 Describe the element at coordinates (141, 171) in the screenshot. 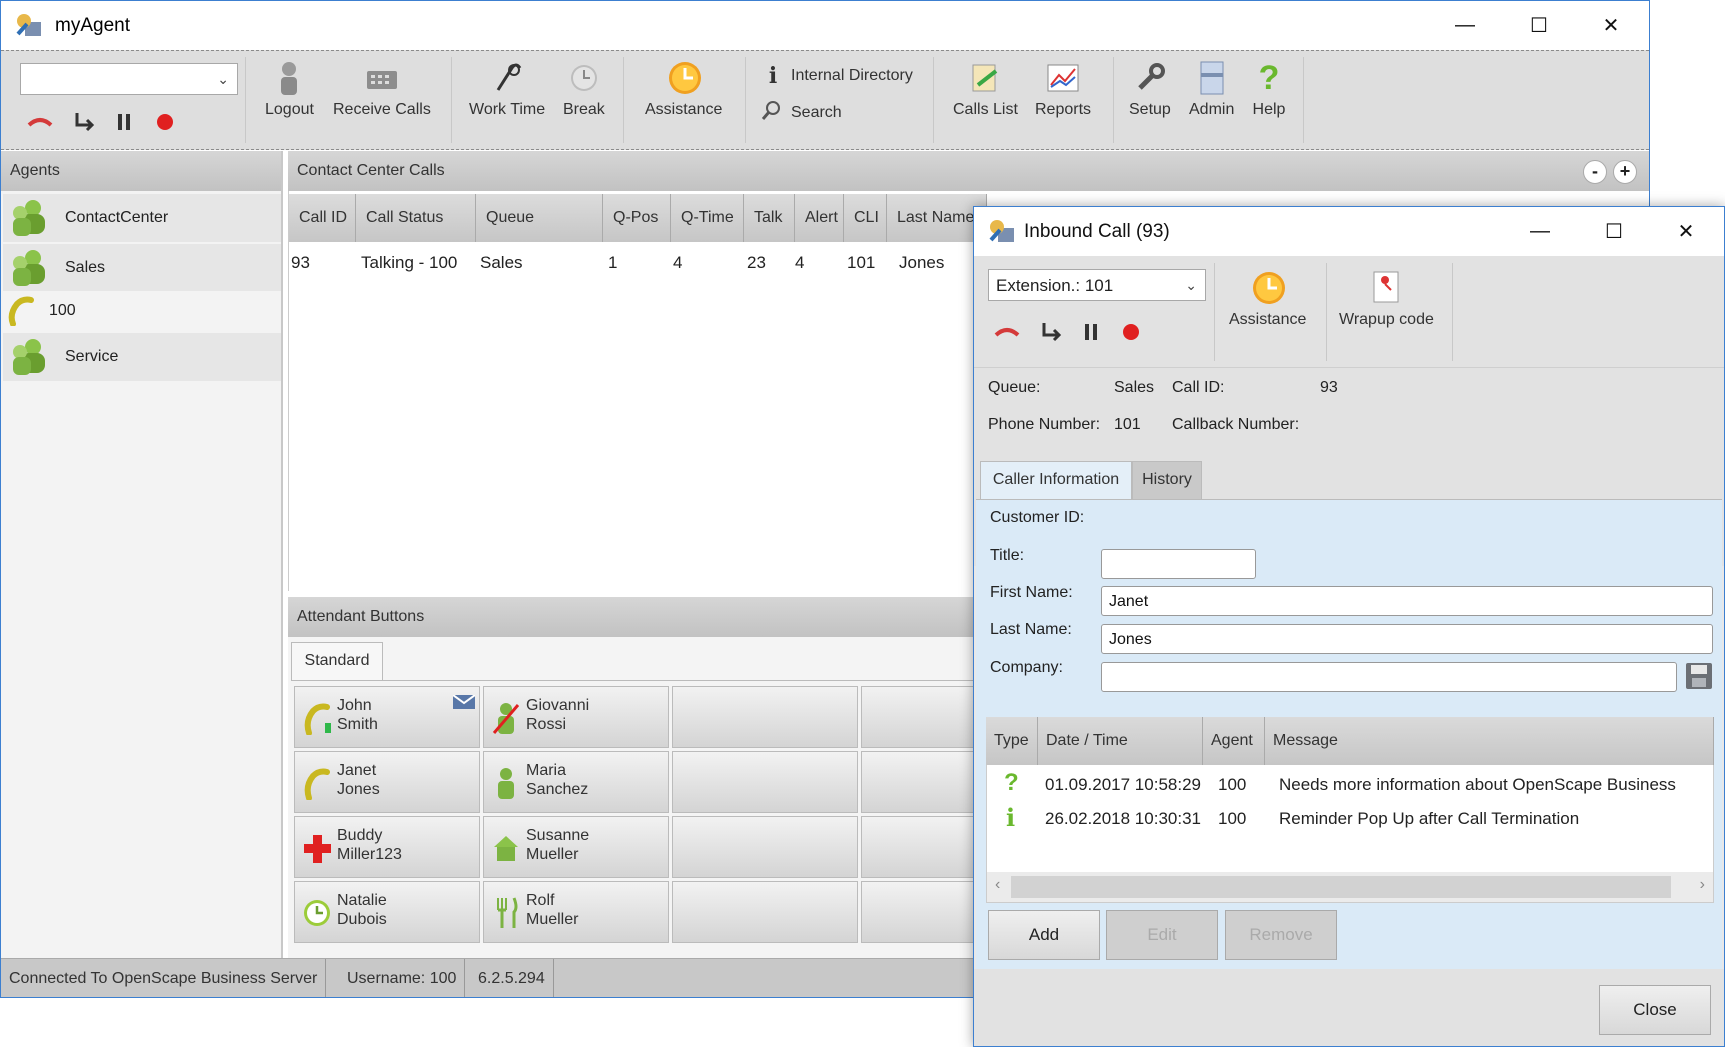

I see `agents-panel-title: Agents` at that location.